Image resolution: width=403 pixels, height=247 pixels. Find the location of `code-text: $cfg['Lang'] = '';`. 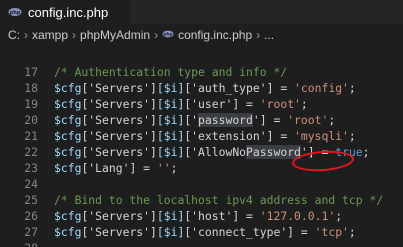

code-text: $cfg['Lang'] = ''; is located at coordinates (115, 168).